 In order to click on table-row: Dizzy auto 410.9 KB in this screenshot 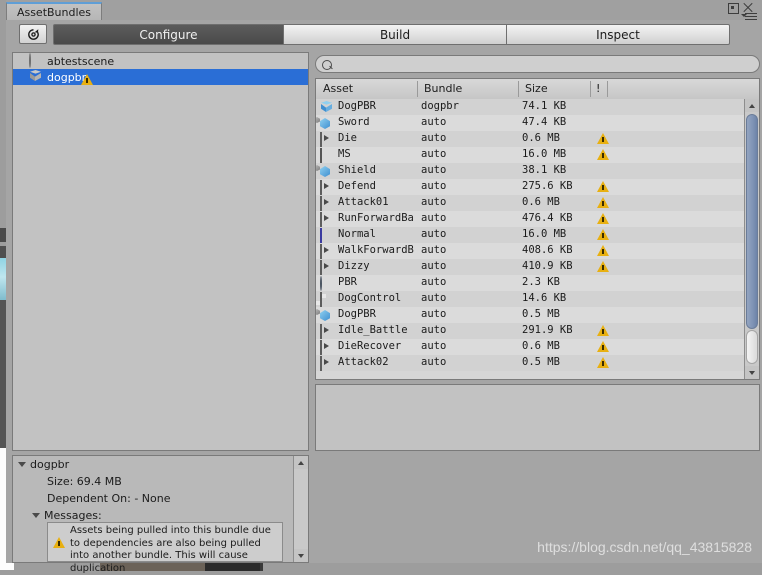, I will do `click(530, 267)`.